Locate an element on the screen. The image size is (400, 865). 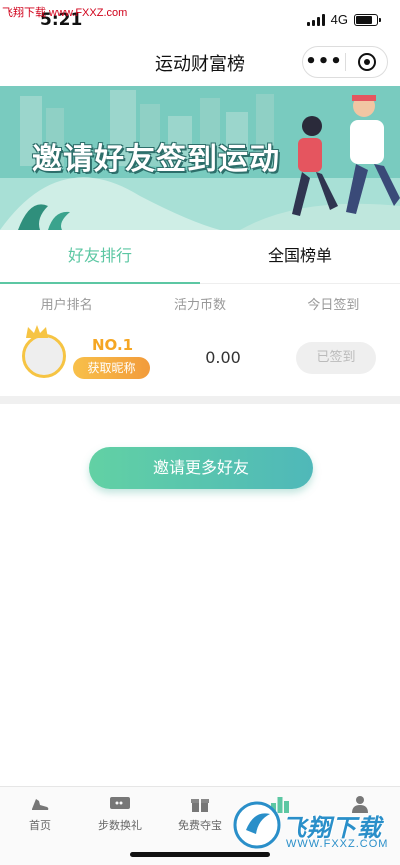
header-sign-in: 今日签到 is located at coordinates (333, 305).